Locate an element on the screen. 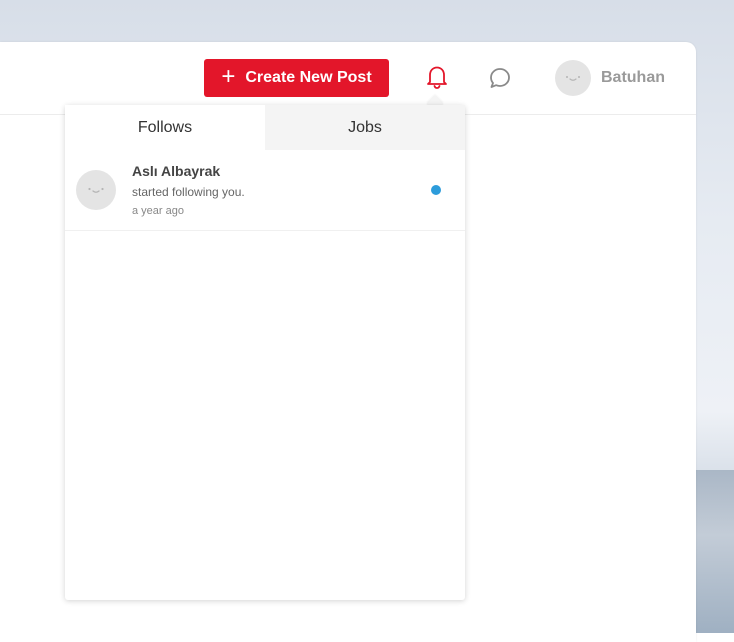 This screenshot has height=642, width=734. plus-icon: + is located at coordinates (228, 76).